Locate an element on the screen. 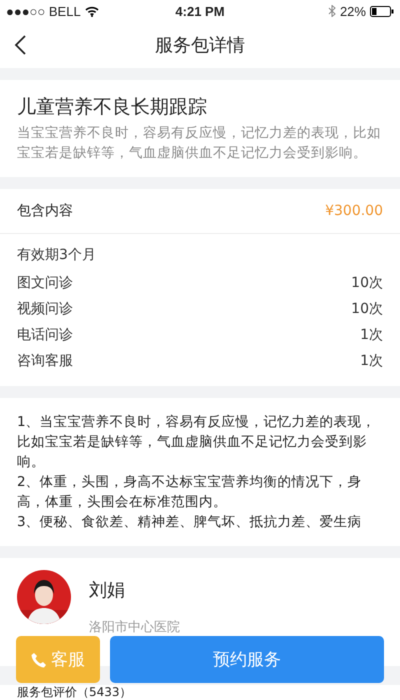 The height and width of the screenshot is (700, 400). page-title: 服务包详情 is located at coordinates (200, 45).